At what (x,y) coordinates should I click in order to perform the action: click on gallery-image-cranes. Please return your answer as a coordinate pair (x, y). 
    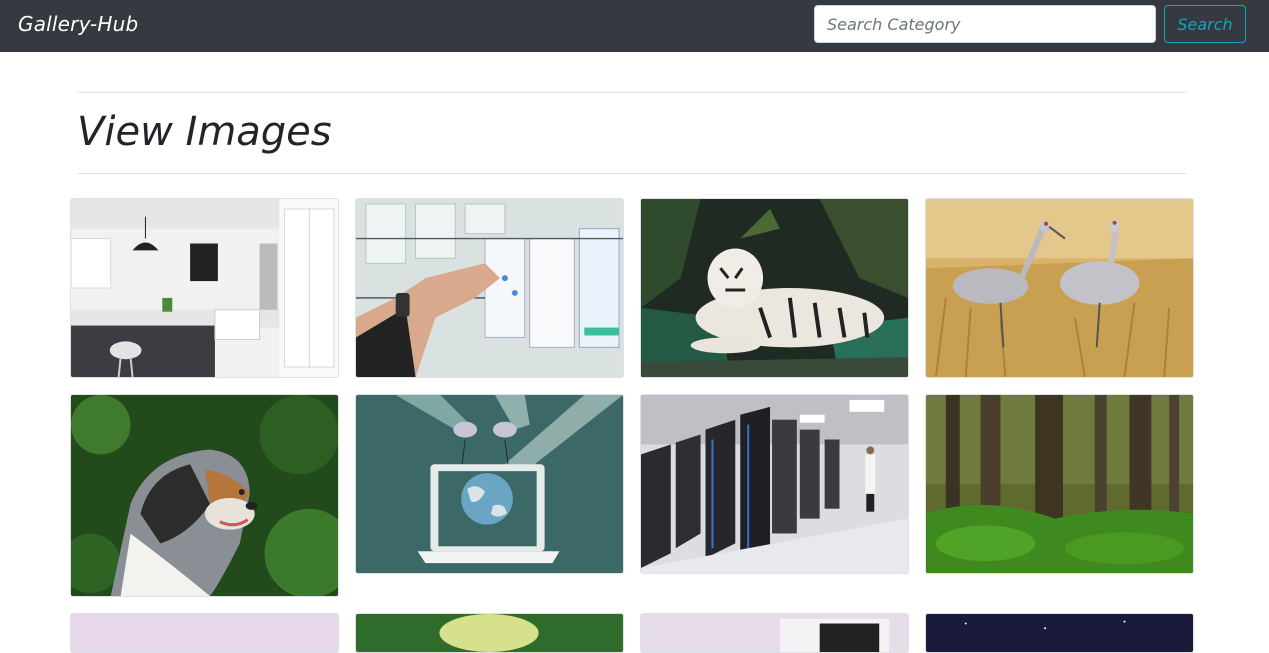
    Looking at the image, I should click on (1059, 288).